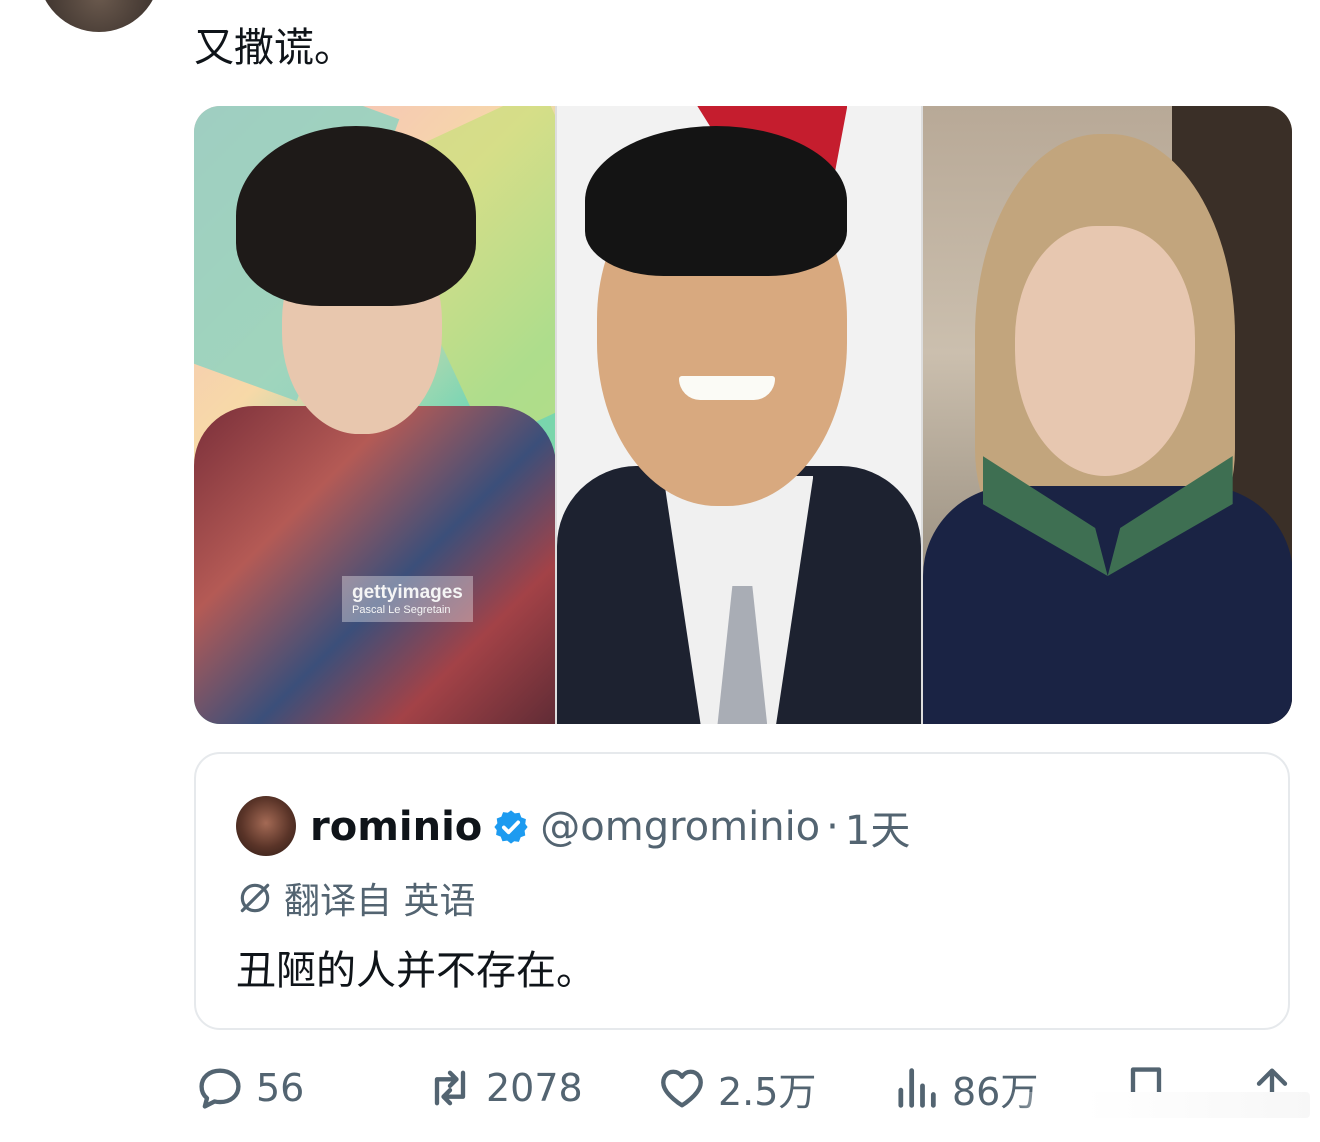  Describe the element at coordinates (266, 826) in the screenshot. I see `quoted-author-avatar` at that location.